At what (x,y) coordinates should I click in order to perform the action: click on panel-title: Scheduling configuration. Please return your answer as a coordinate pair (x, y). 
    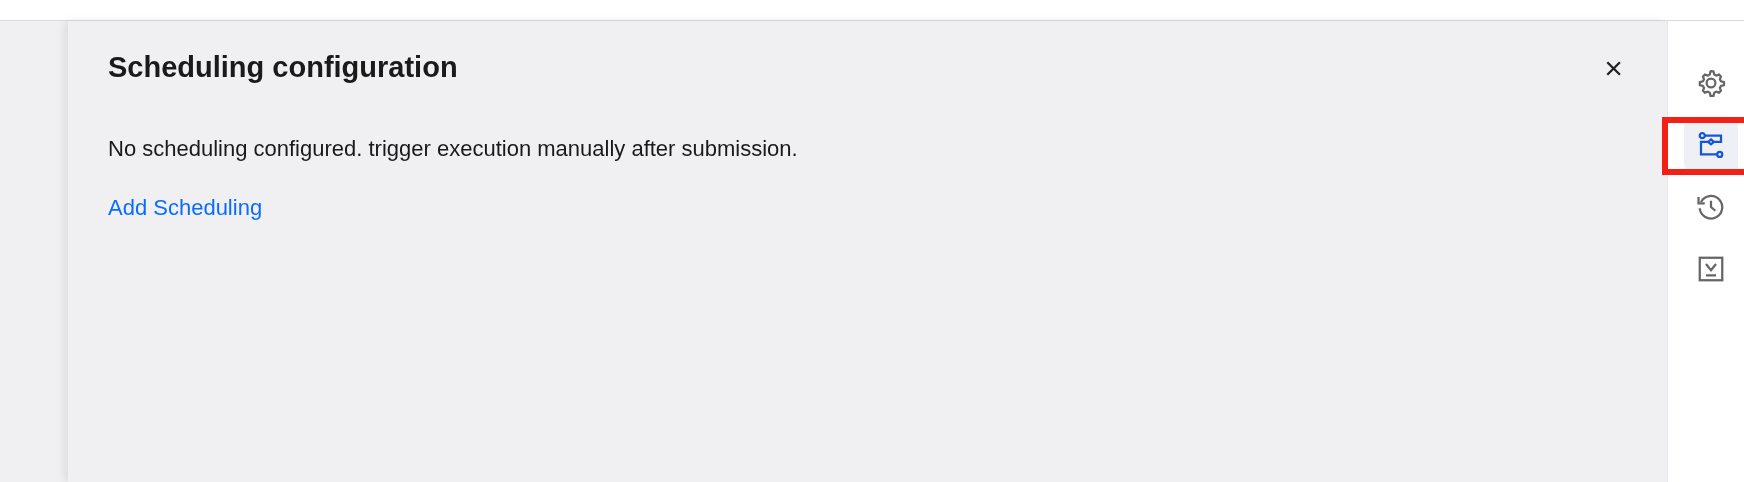
    Looking at the image, I should click on (283, 67).